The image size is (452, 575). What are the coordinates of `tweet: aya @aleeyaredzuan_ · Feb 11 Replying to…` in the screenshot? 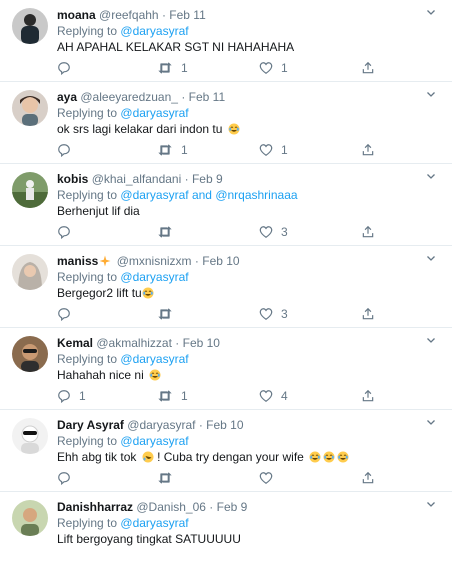 It's located at (226, 123).